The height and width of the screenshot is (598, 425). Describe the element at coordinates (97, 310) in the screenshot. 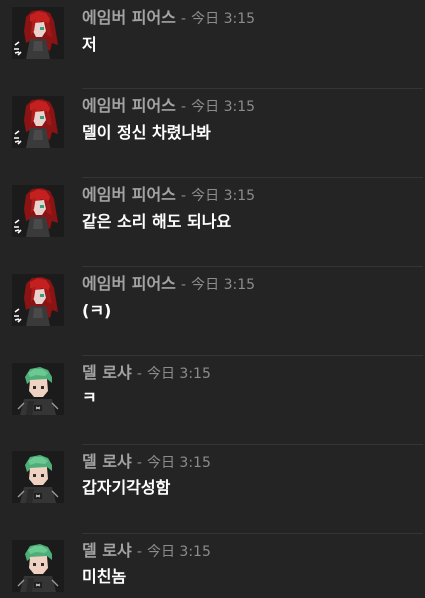

I see `message-text: (ㅋ)` at that location.